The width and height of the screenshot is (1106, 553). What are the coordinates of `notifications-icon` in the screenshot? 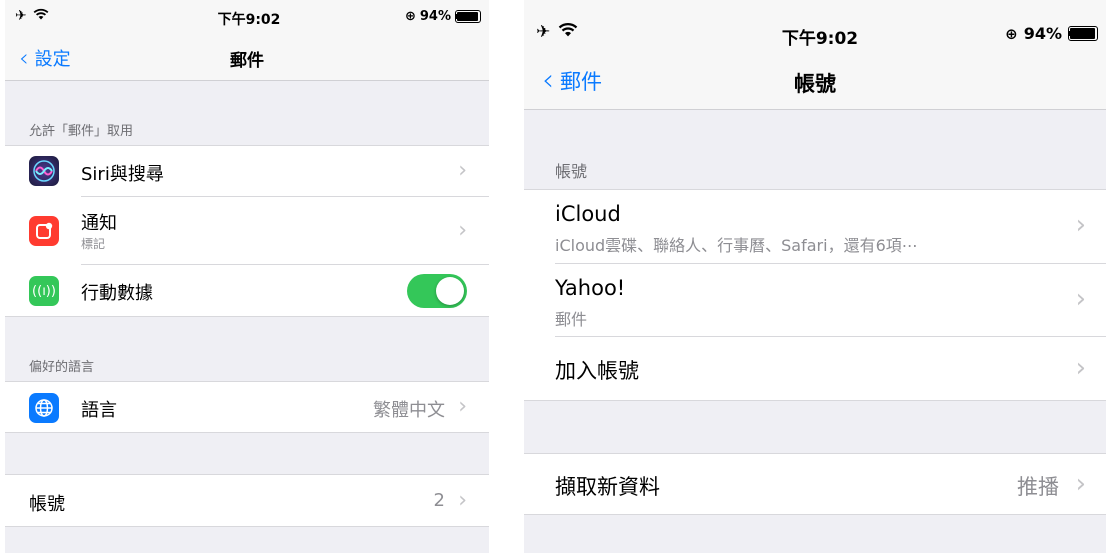 It's located at (44, 231).